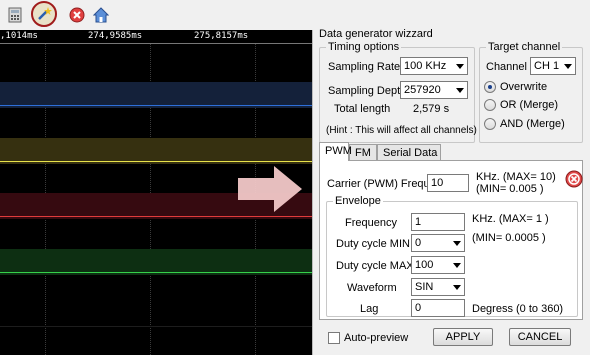  I want to click on callout-arrow-icon, so click(270, 189).